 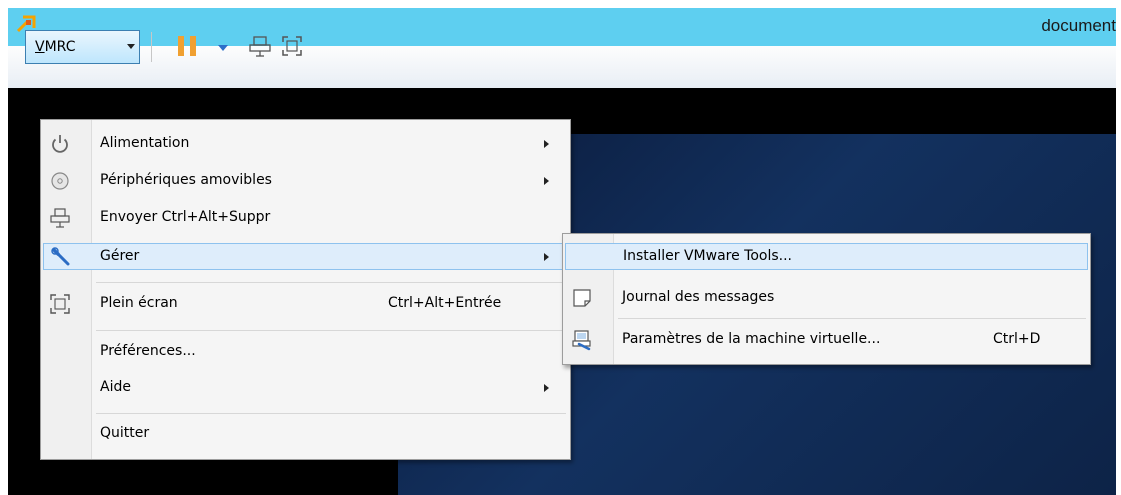 What do you see at coordinates (260, 46) in the screenshot?
I see `send-ctrl-alt-del-icon` at bounding box center [260, 46].